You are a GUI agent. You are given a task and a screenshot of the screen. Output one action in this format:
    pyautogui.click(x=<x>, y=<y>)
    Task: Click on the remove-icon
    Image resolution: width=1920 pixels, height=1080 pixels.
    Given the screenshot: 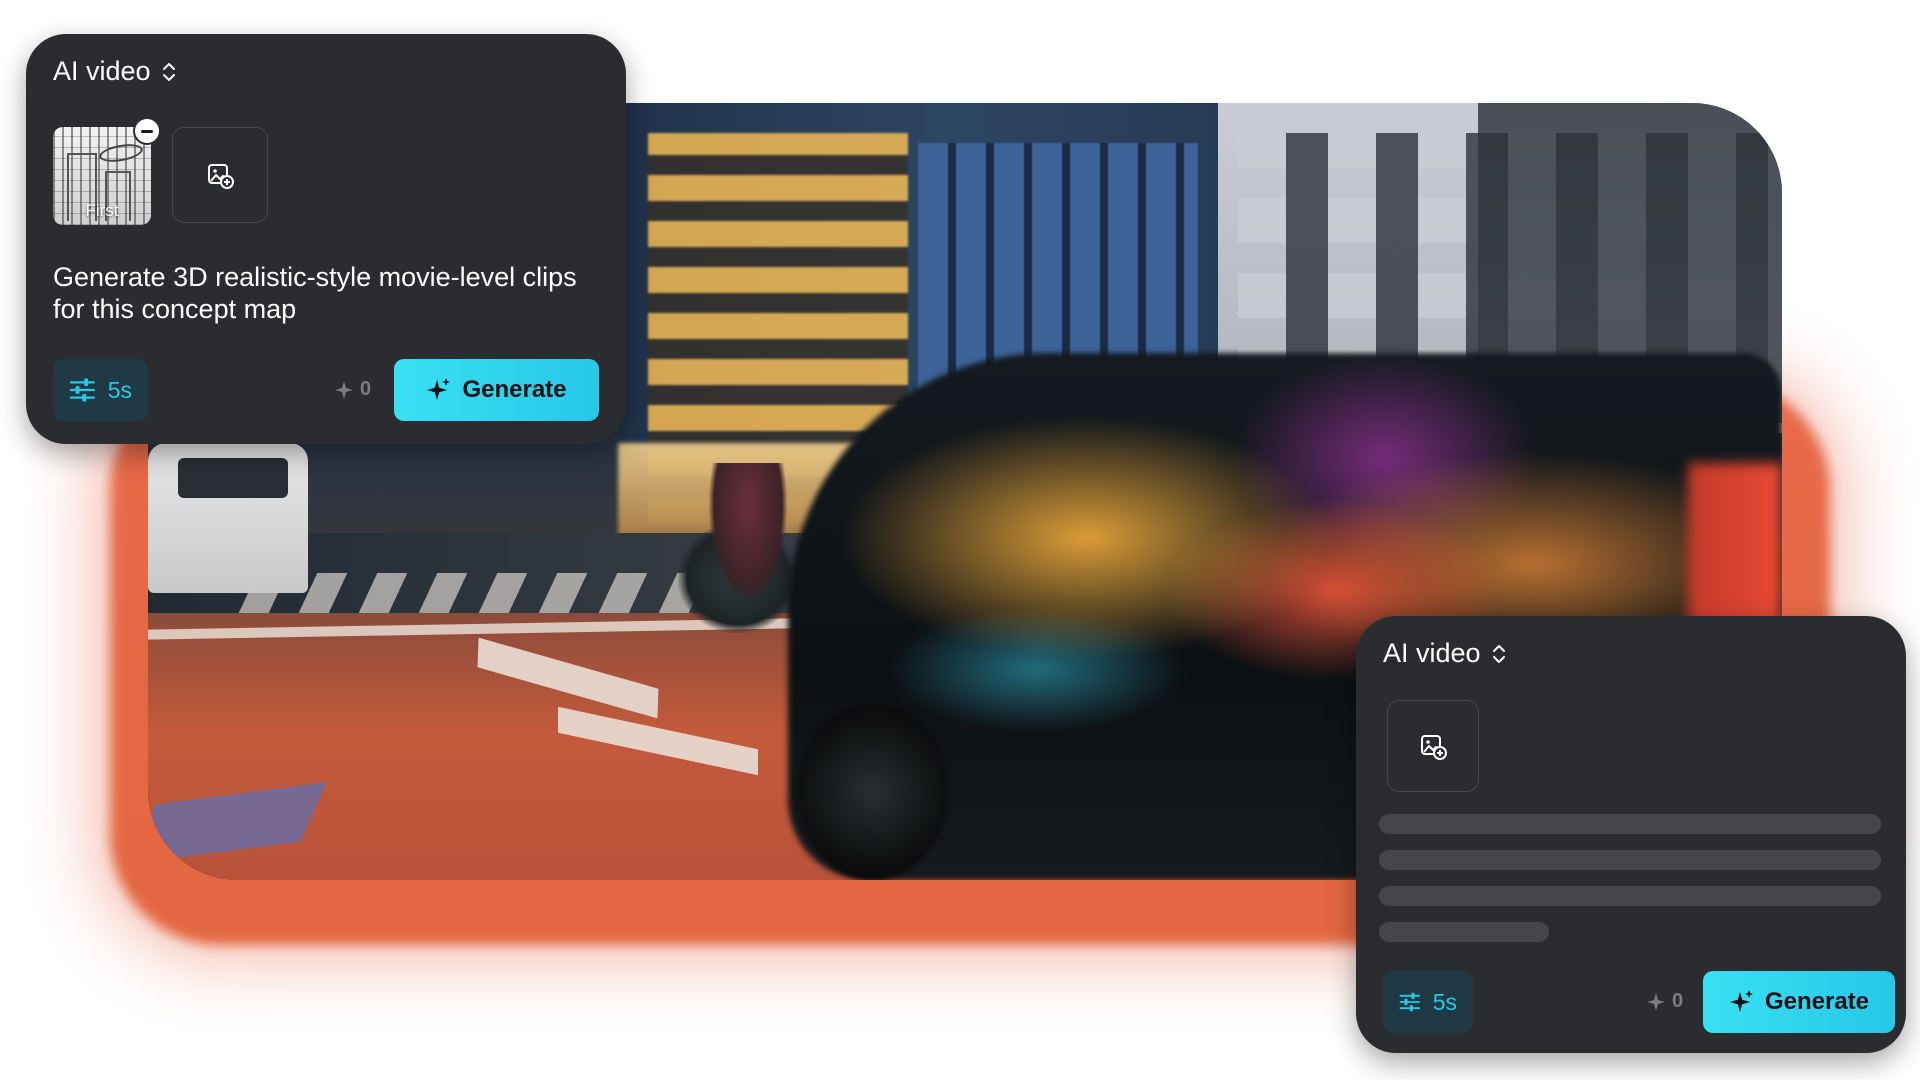 What is the action you would take?
    pyautogui.click(x=147, y=131)
    